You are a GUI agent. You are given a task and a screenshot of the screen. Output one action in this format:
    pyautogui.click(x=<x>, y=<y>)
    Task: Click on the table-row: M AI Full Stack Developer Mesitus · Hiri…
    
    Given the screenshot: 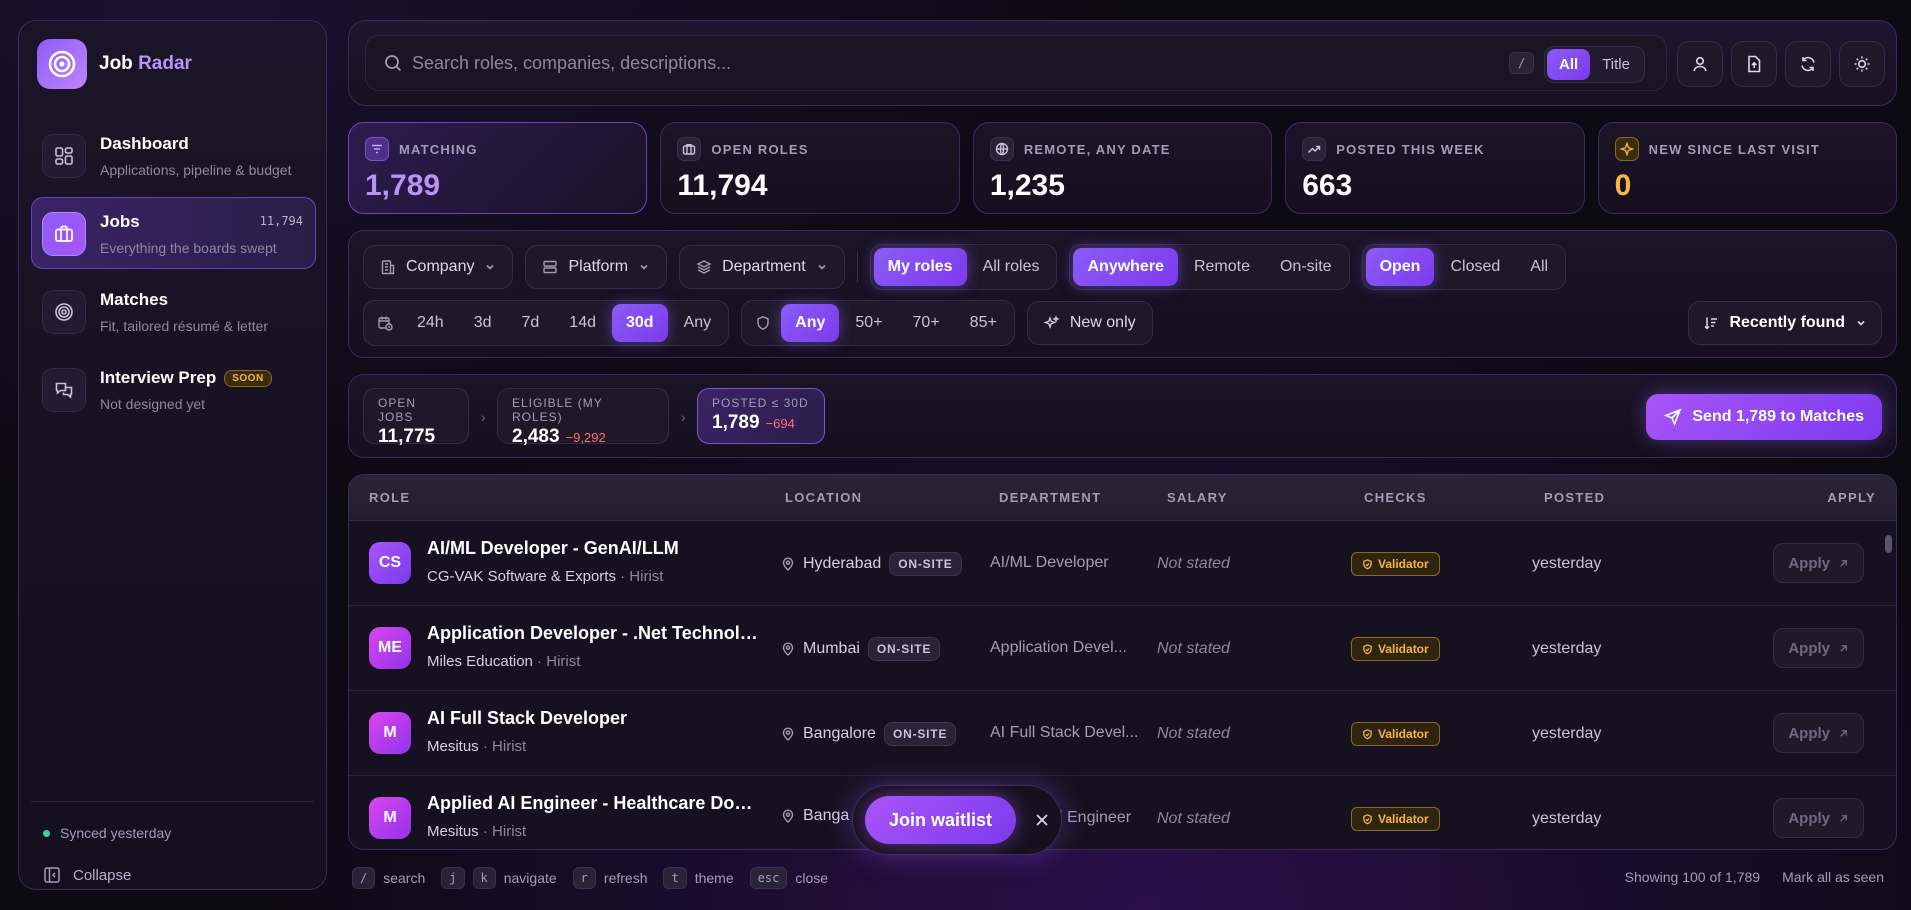 What is the action you would take?
    pyautogui.click(x=1122, y=733)
    